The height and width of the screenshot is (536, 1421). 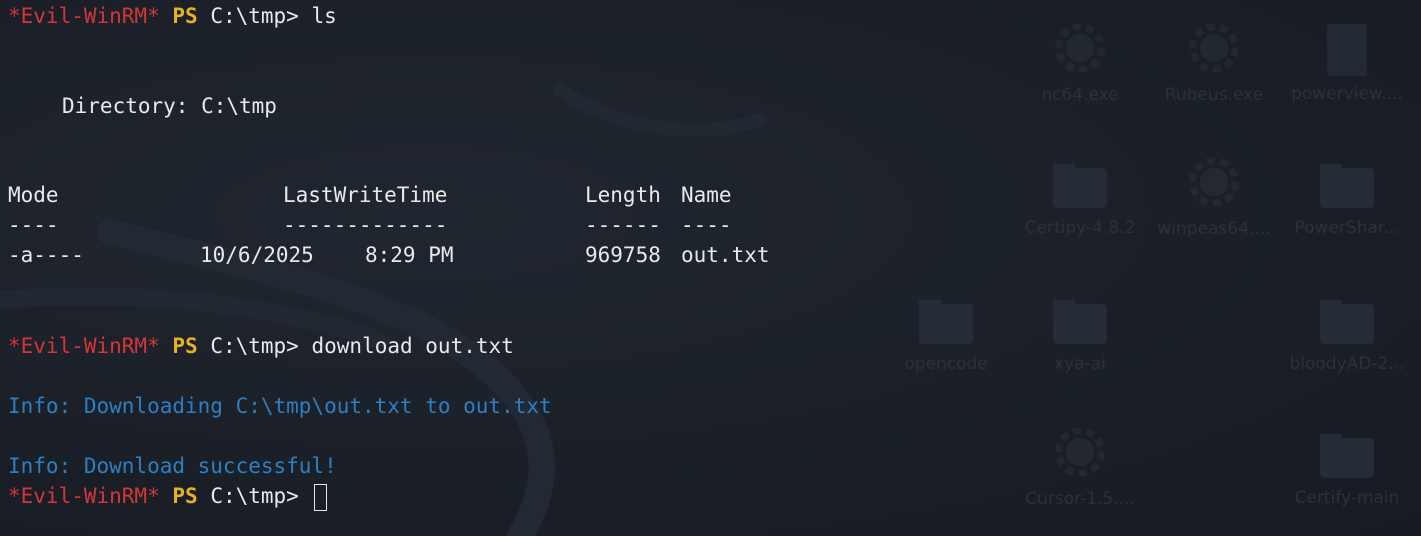 I want to click on command-text: ls, so click(x=324, y=16).